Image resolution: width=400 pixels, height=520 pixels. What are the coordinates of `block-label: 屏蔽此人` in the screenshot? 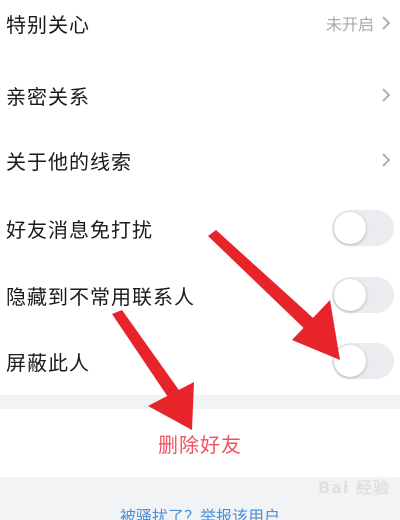 It's located at (48, 362).